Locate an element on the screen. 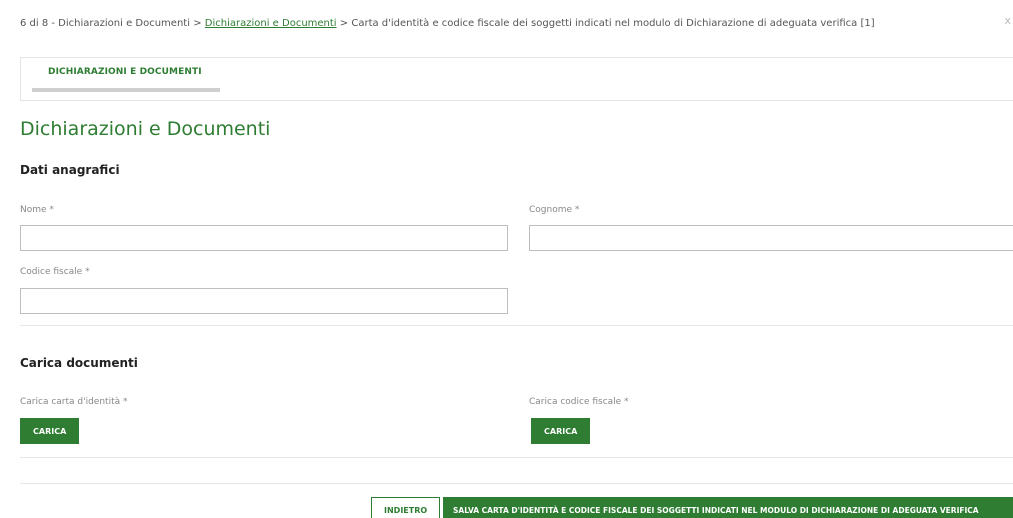 This screenshot has width=1013, height=518. tab-active-indicator is located at coordinates (126, 90).